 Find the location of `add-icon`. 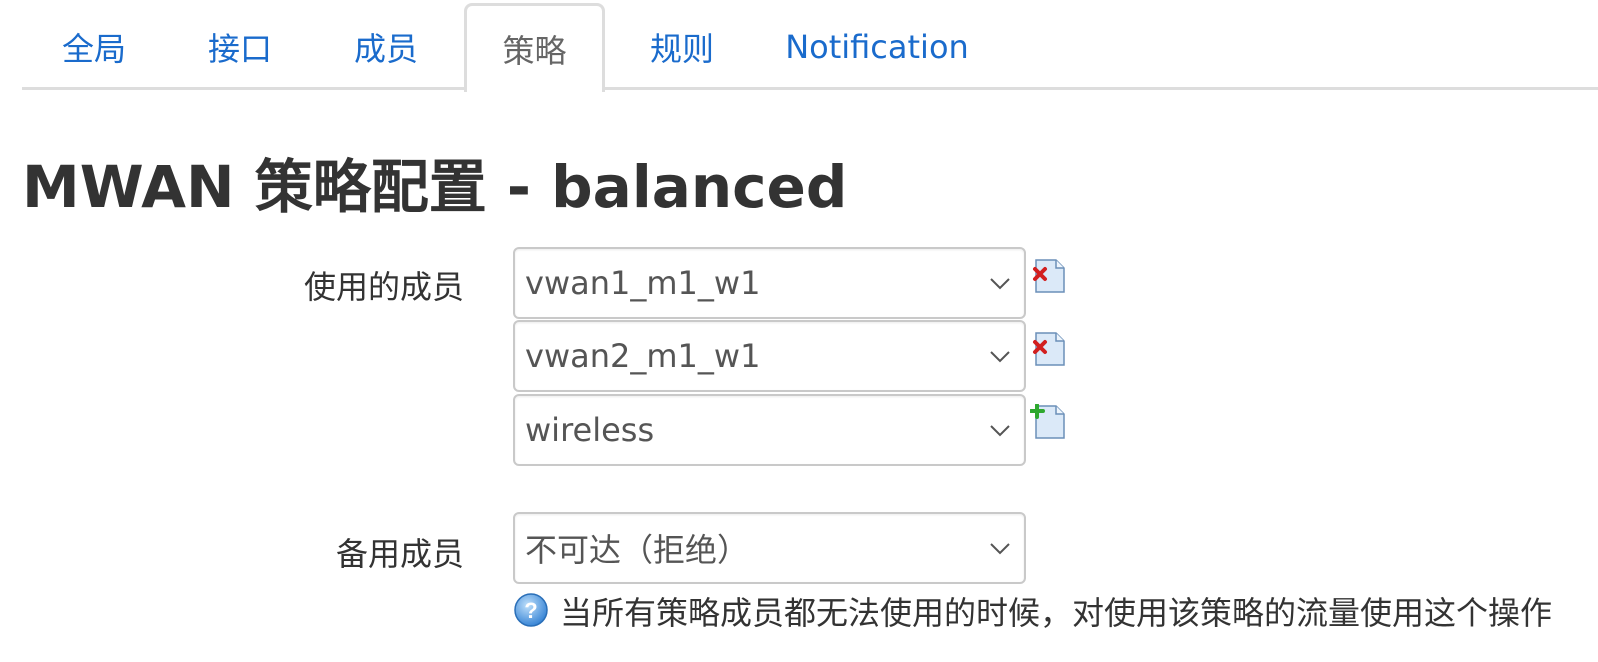

add-icon is located at coordinates (1048, 422).